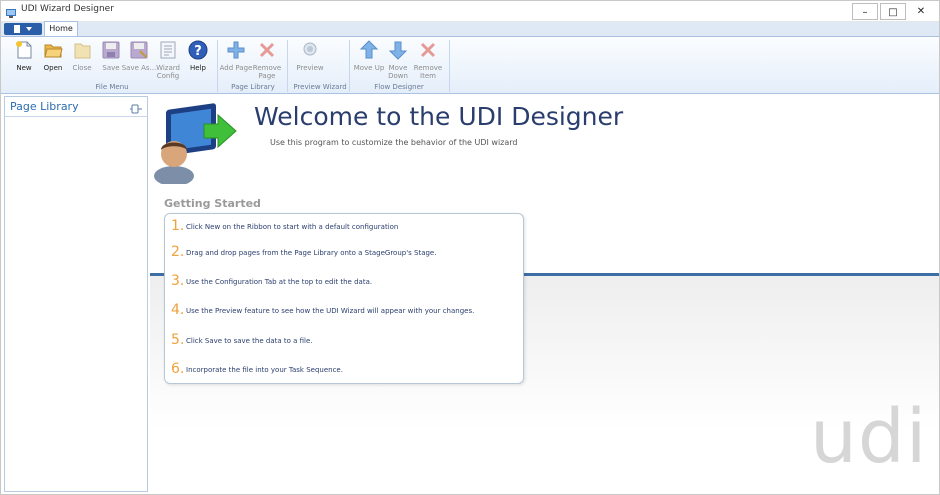 This screenshot has width=940, height=495. Describe the element at coordinates (869, 437) in the screenshot. I see `udi-watermark: udi` at that location.